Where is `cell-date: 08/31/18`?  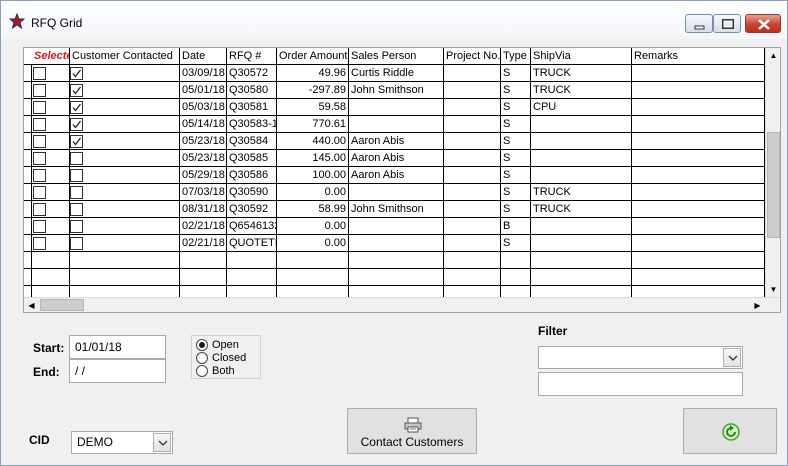
cell-date: 08/31/18 is located at coordinates (203, 209).